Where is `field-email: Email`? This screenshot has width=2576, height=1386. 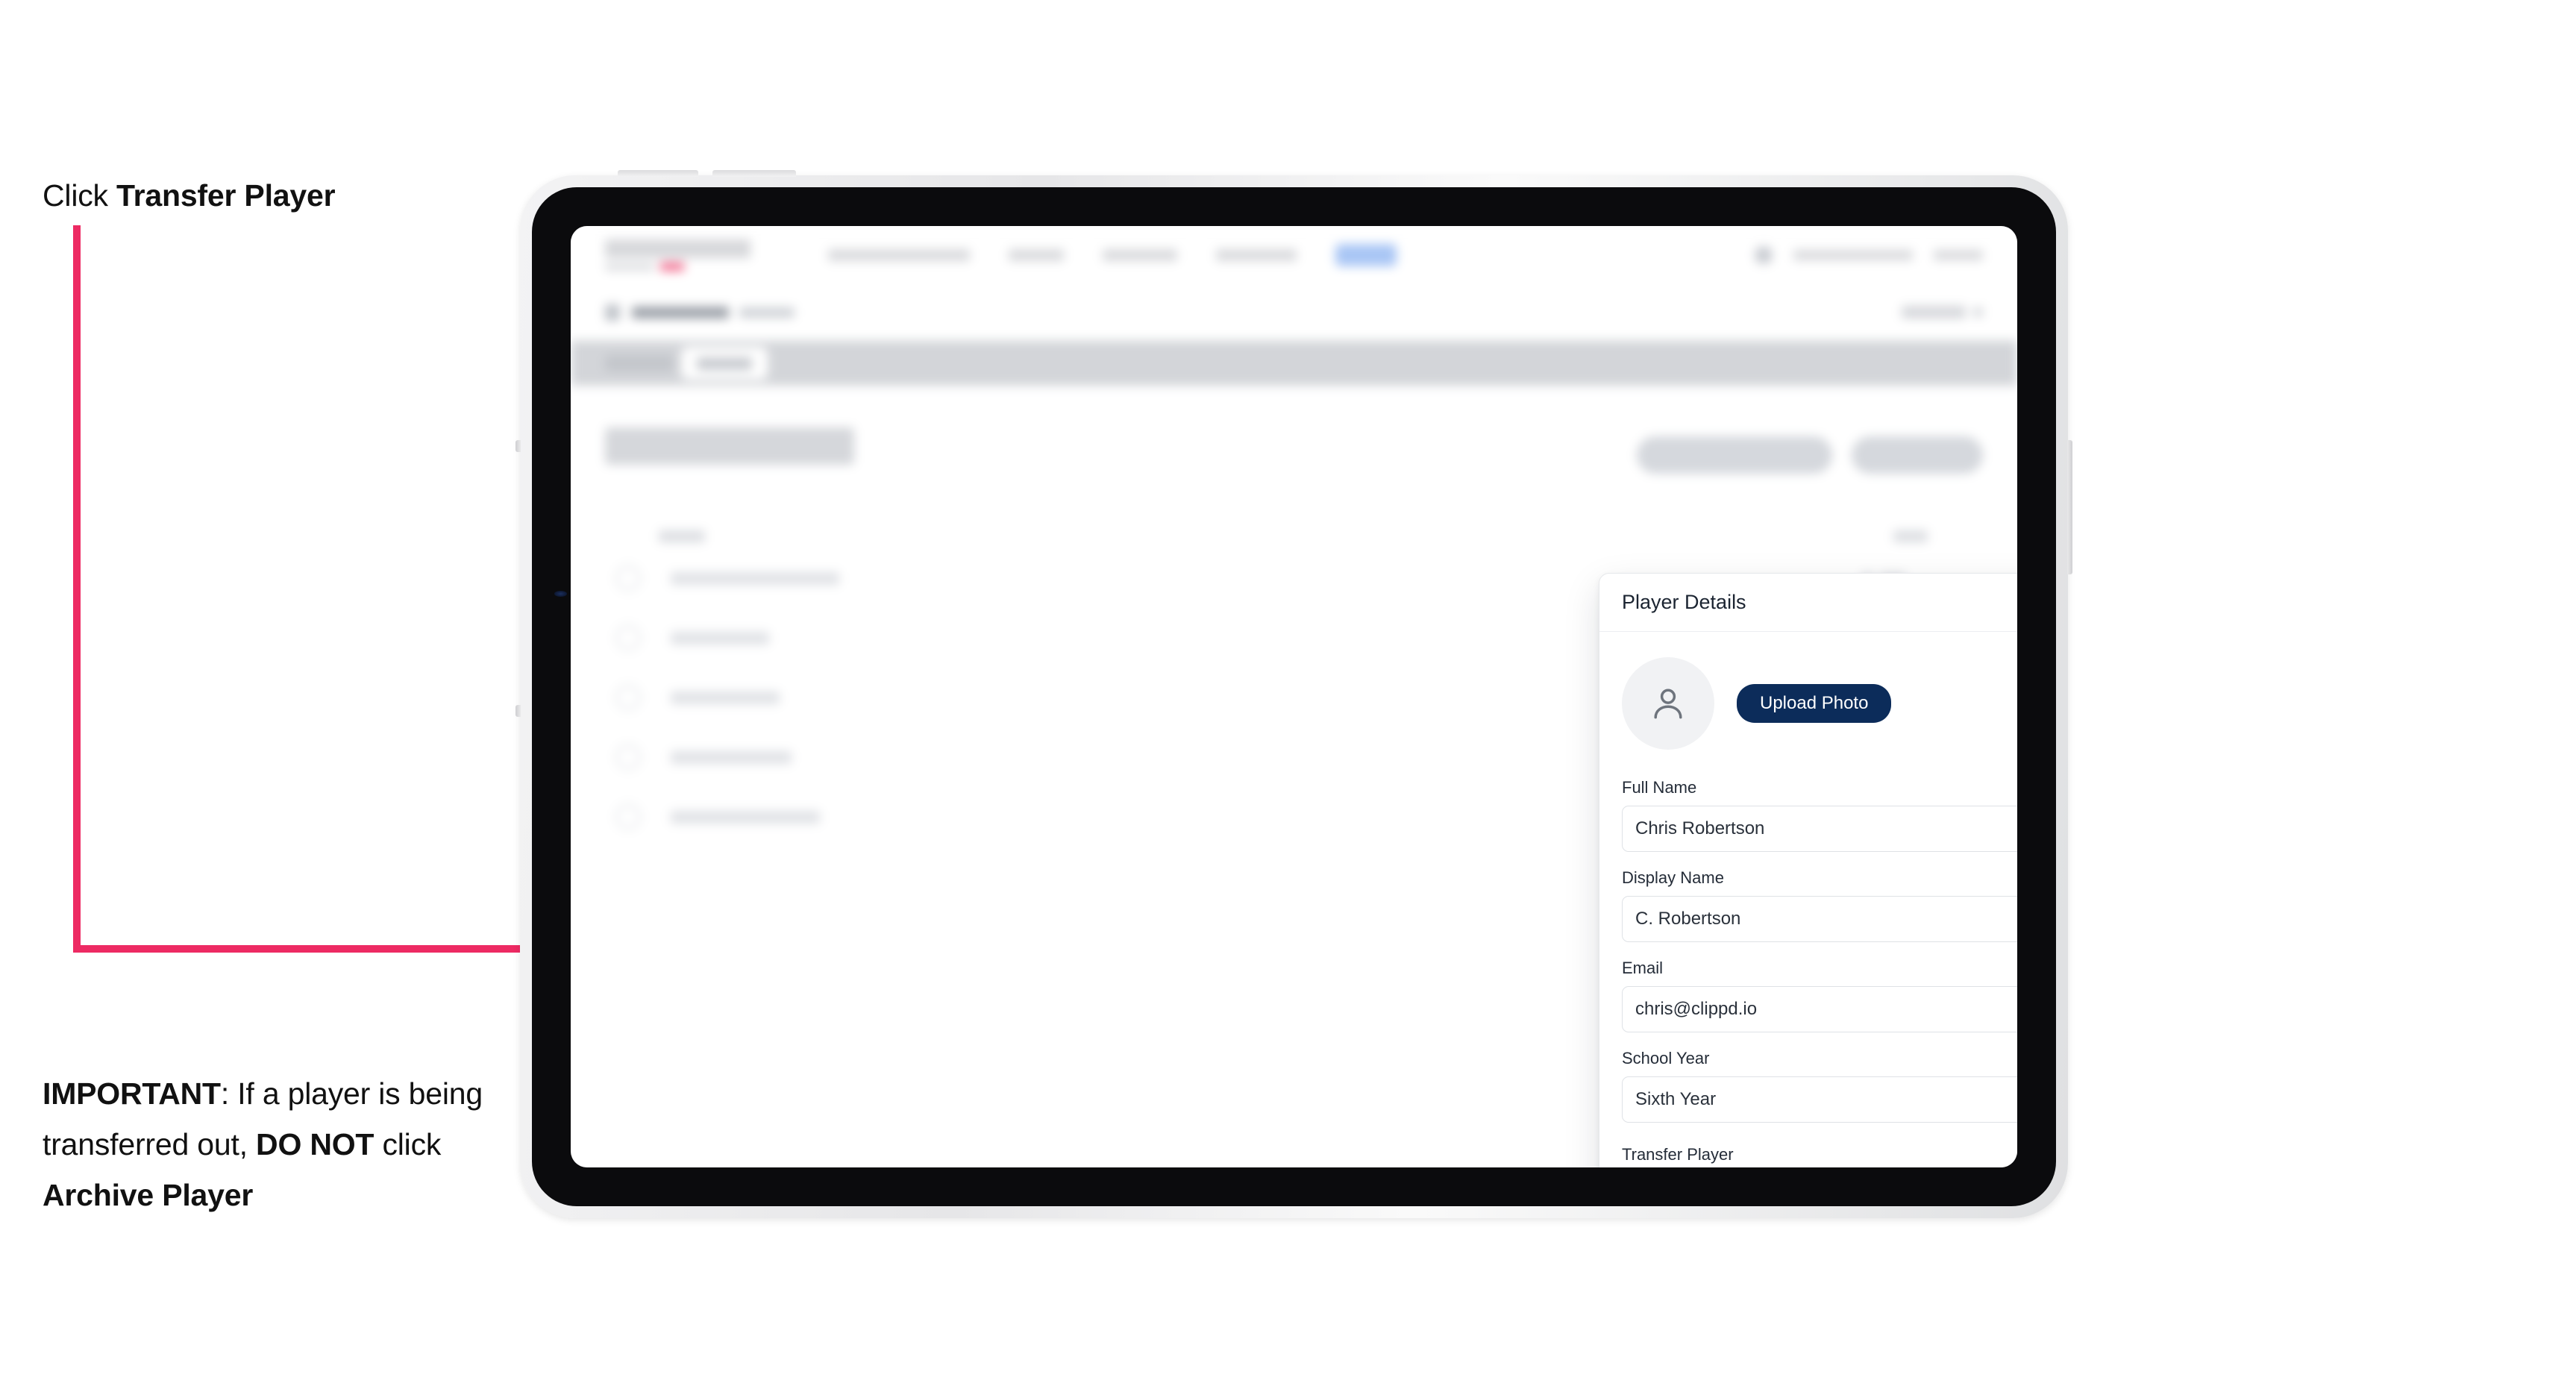
field-email: Email is located at coordinates (1819, 995).